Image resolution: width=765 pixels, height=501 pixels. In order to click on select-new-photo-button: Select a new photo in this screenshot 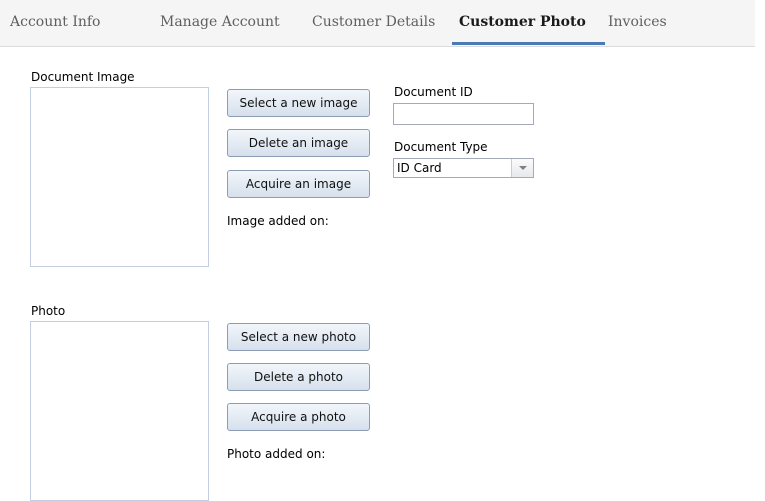, I will do `click(298, 337)`.